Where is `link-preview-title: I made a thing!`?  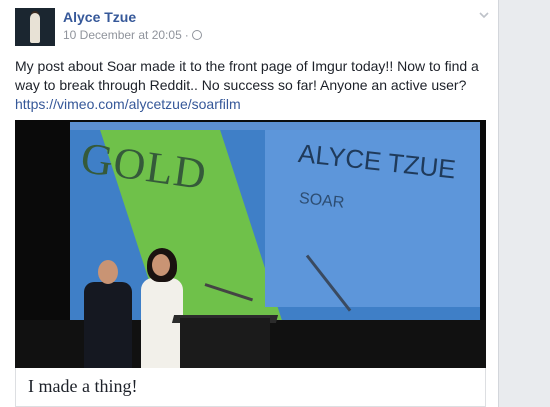 link-preview-title: I made a thing! is located at coordinates (82, 386).